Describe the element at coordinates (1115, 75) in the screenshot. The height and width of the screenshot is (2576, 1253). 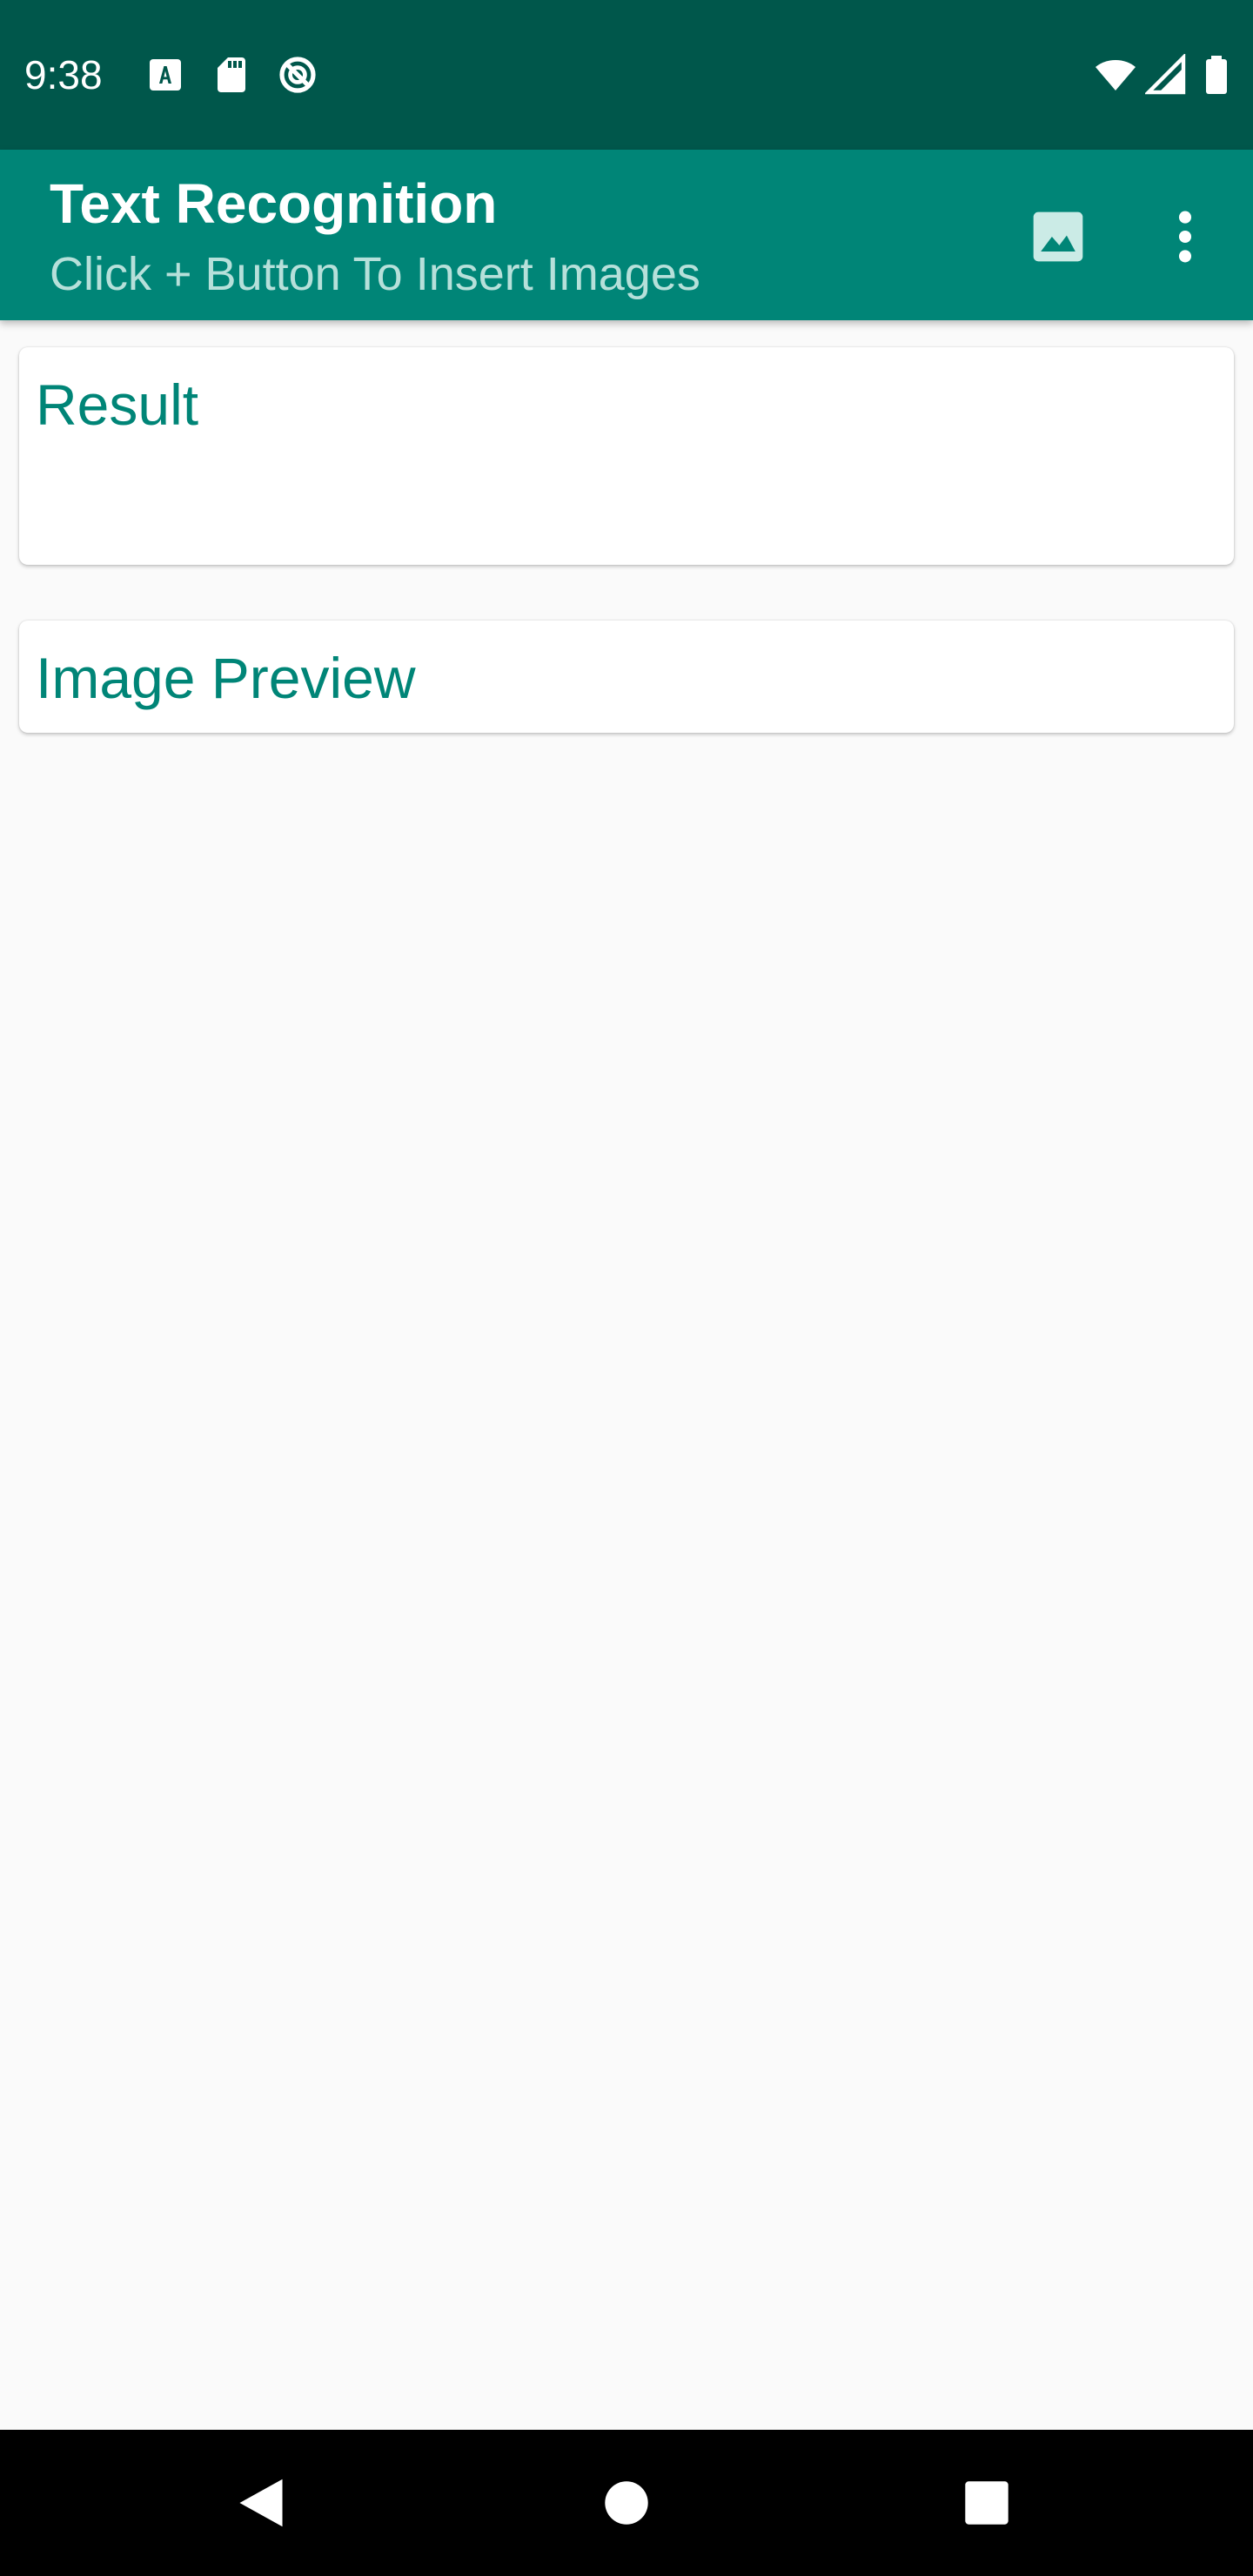
I see `wifi-icon` at that location.